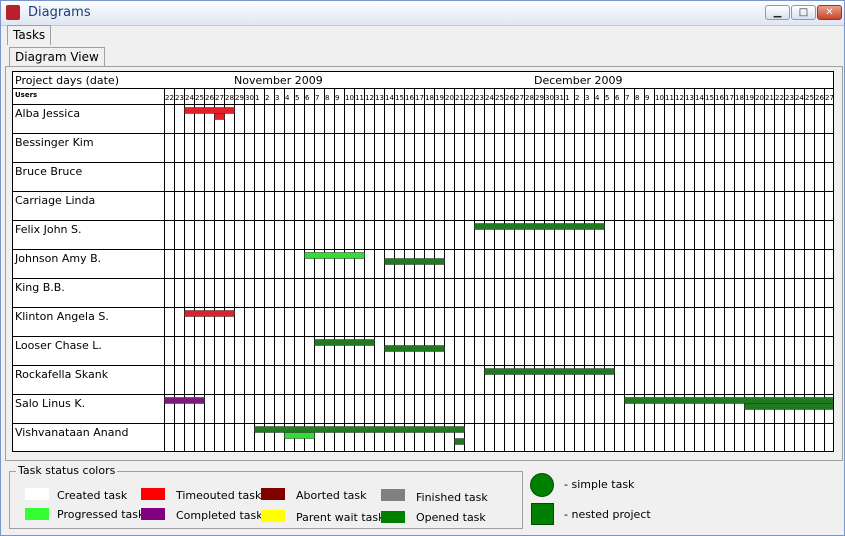 The height and width of the screenshot is (536, 845). Describe the element at coordinates (29, 35) in the screenshot. I see `tab-tasks: Tasks` at that location.